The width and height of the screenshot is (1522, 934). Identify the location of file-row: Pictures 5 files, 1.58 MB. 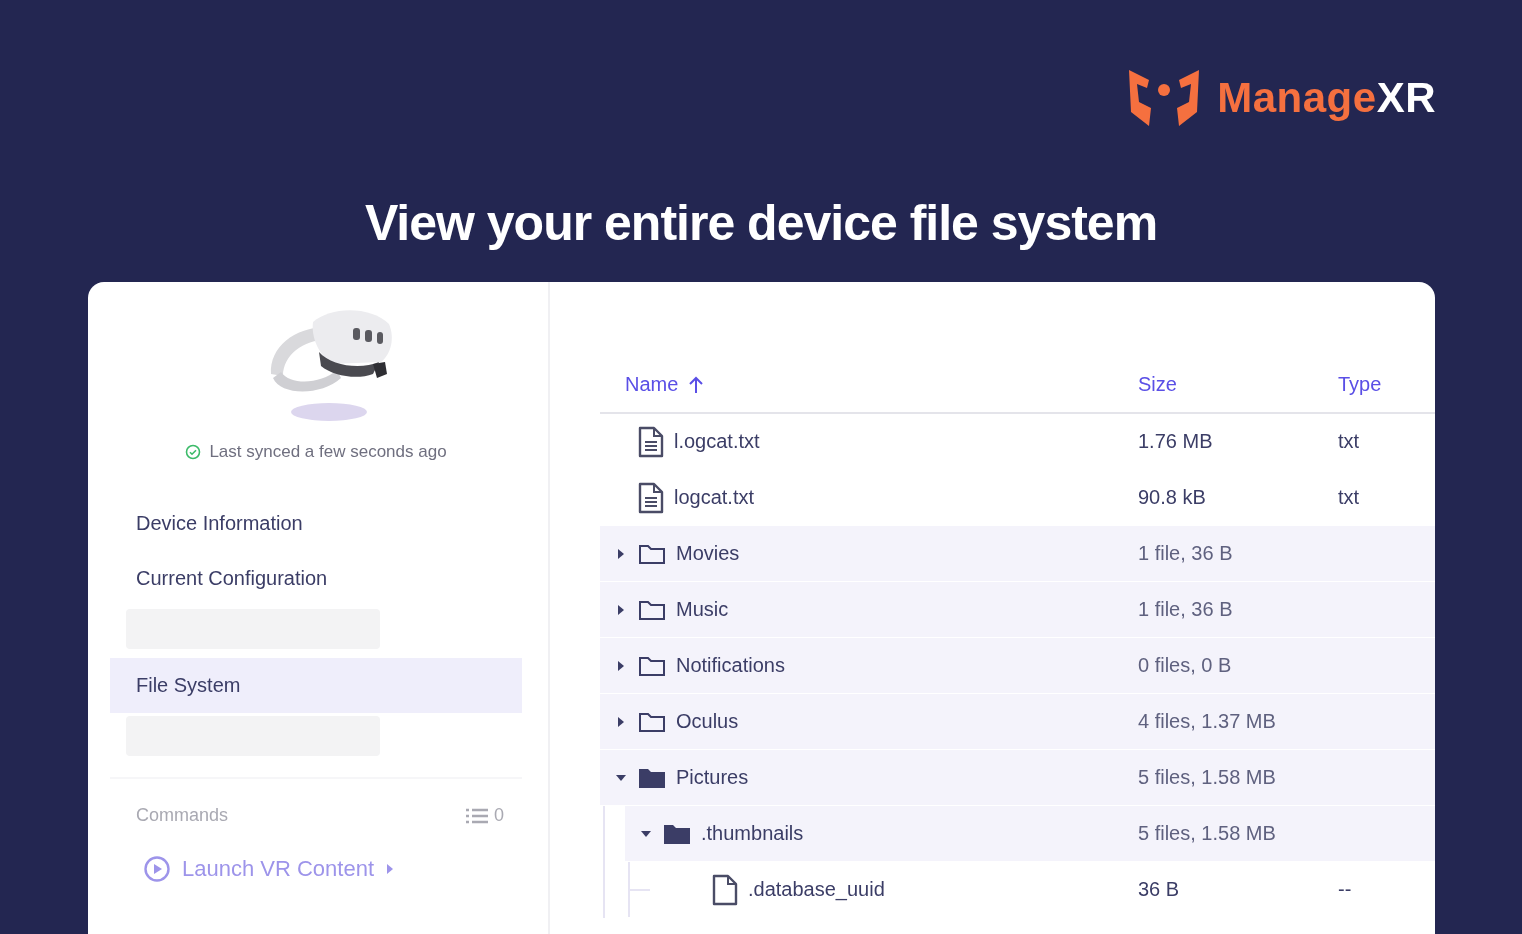
(1017, 777).